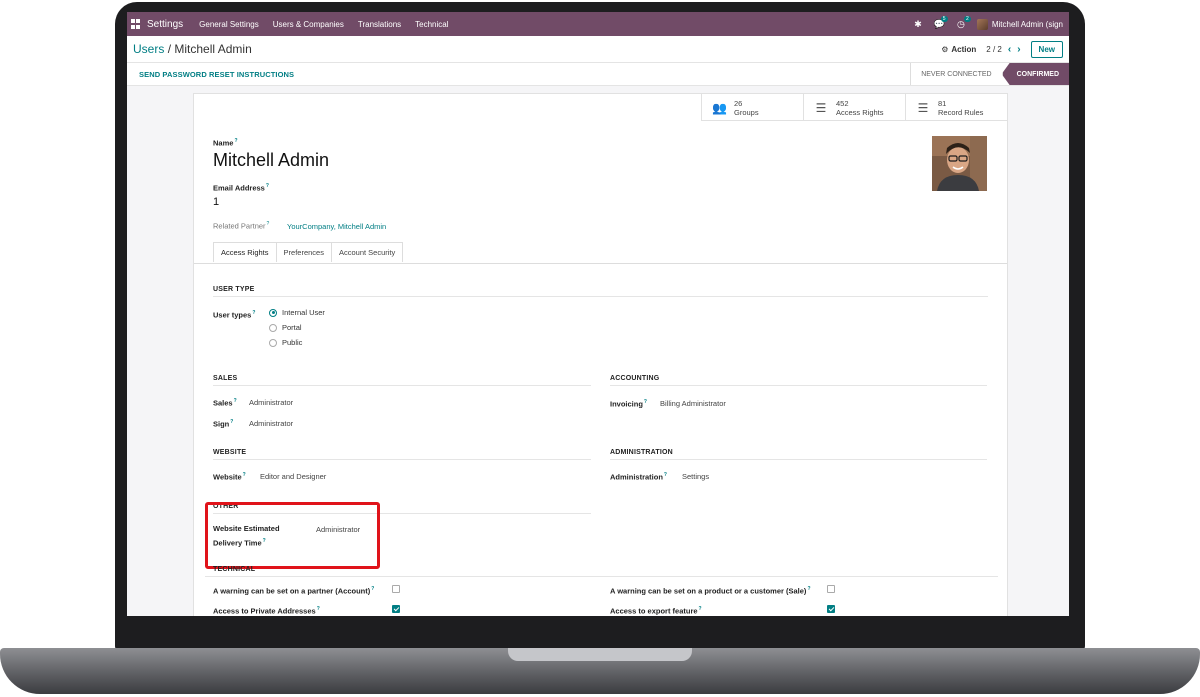  What do you see at coordinates (600, 654) in the screenshot?
I see `laptop-notch` at bounding box center [600, 654].